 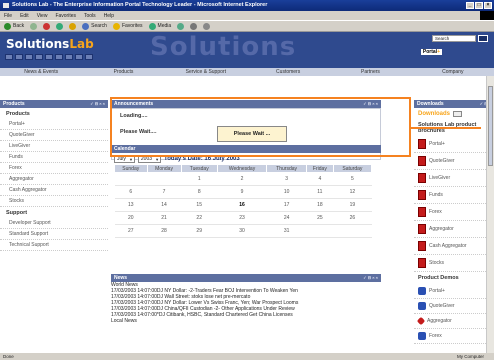 What do you see at coordinates (442, 306) in the screenshot?
I see `demo-label: QuoteGiver` at bounding box center [442, 306].